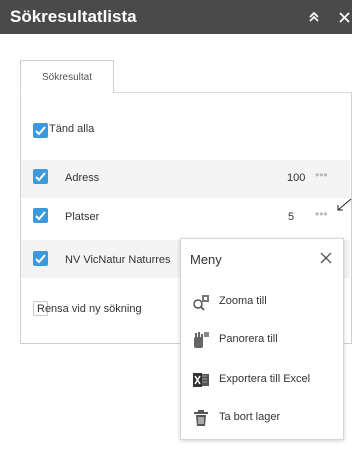 The image size is (352, 452). I want to click on tab-search-results: Sökresultat, so click(67, 77).